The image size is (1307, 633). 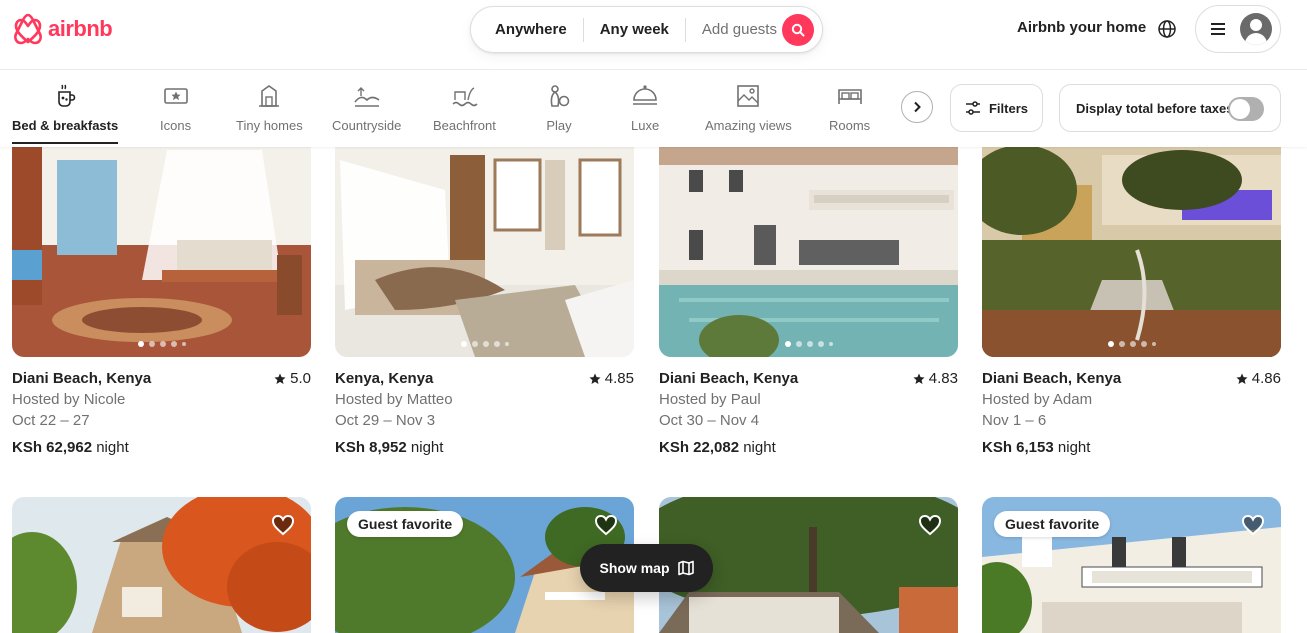 I want to click on display-total-toggle: Display total before taxes, so click(x=1170, y=108).